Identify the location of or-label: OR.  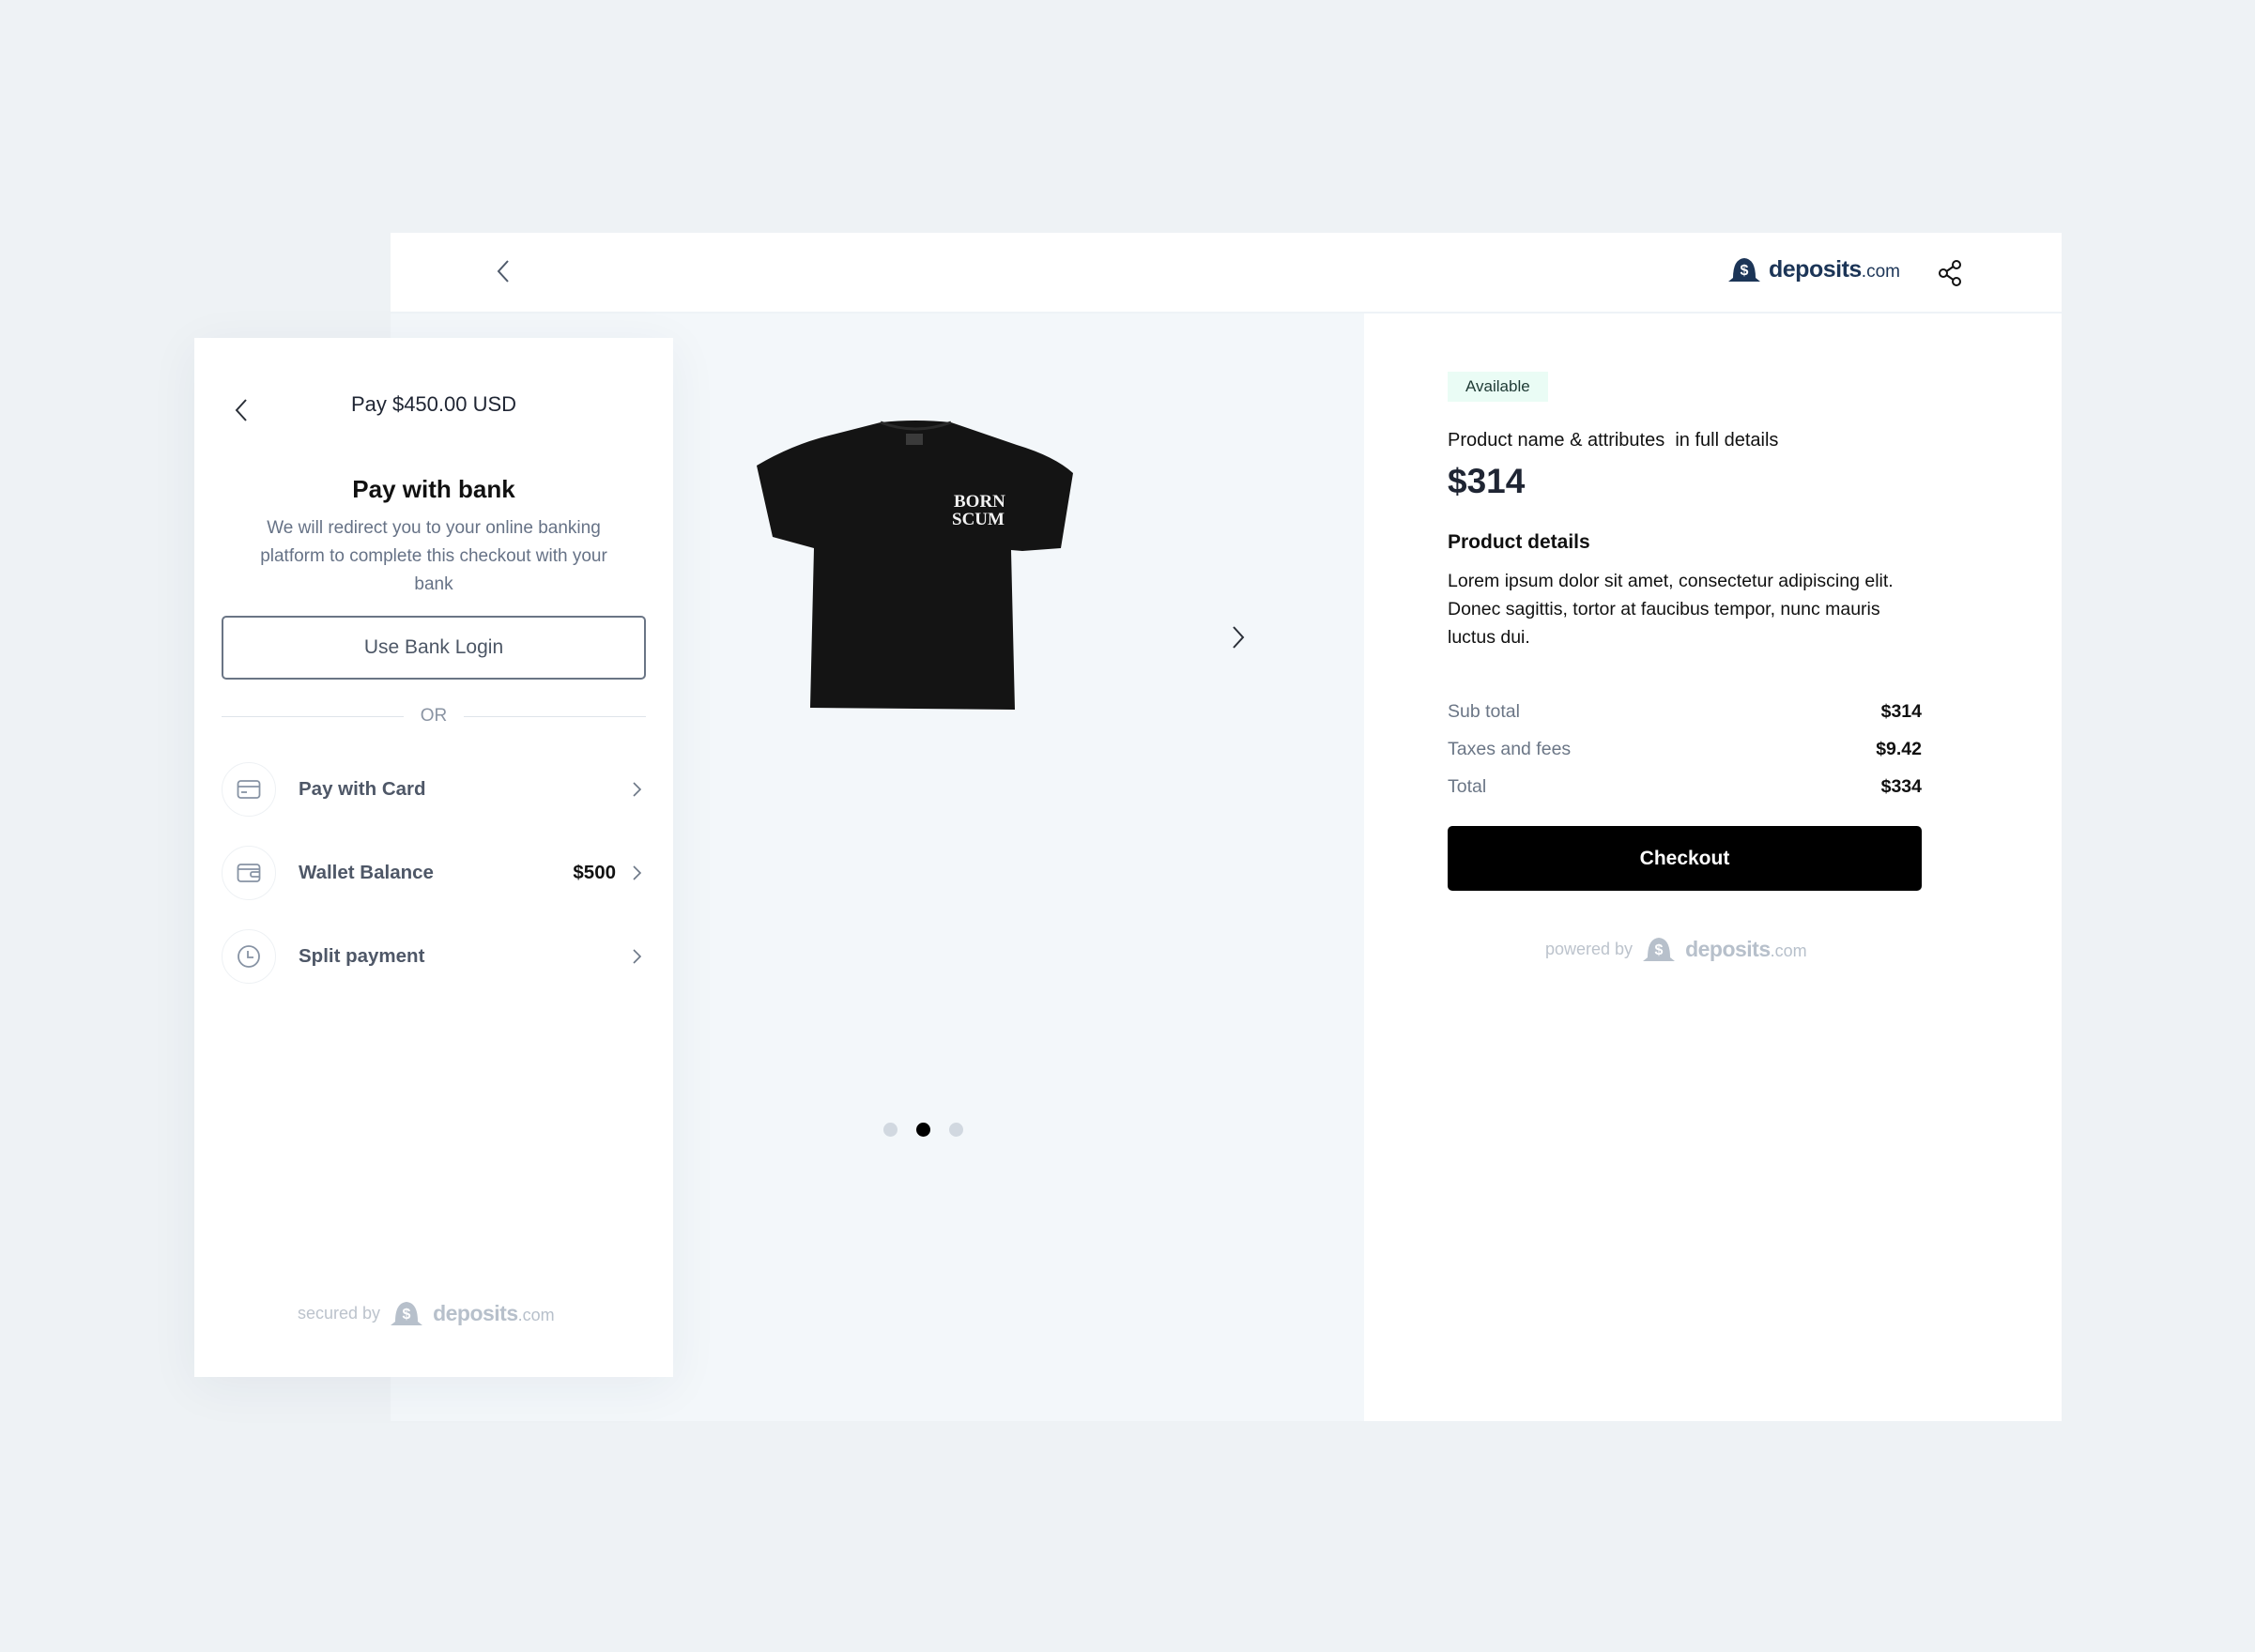
(434, 716).